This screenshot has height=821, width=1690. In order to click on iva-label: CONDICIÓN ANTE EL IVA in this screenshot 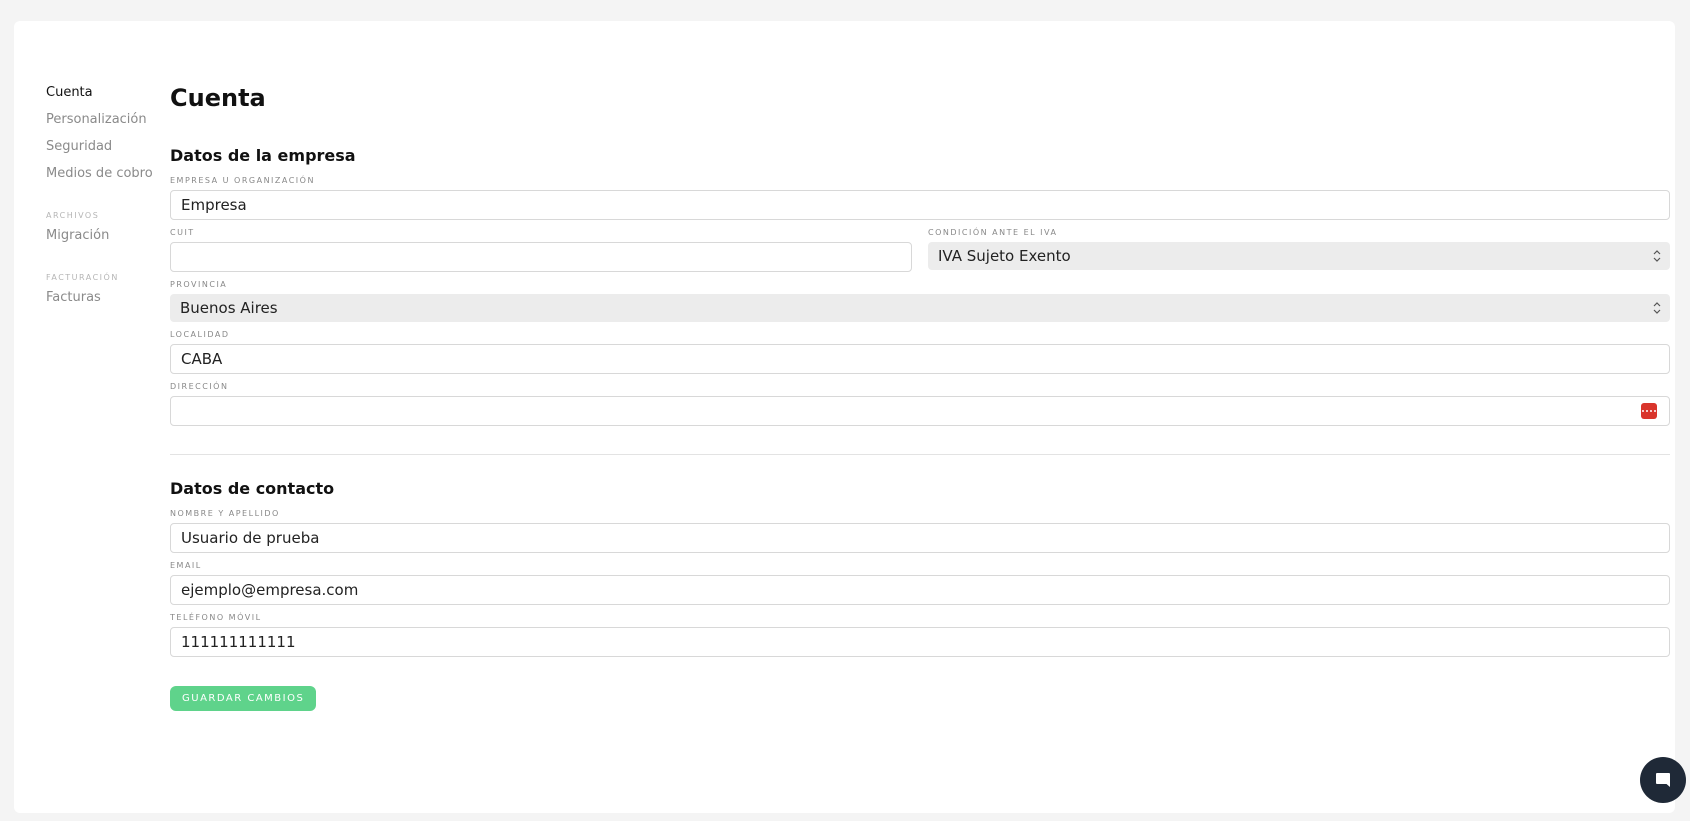, I will do `click(993, 232)`.